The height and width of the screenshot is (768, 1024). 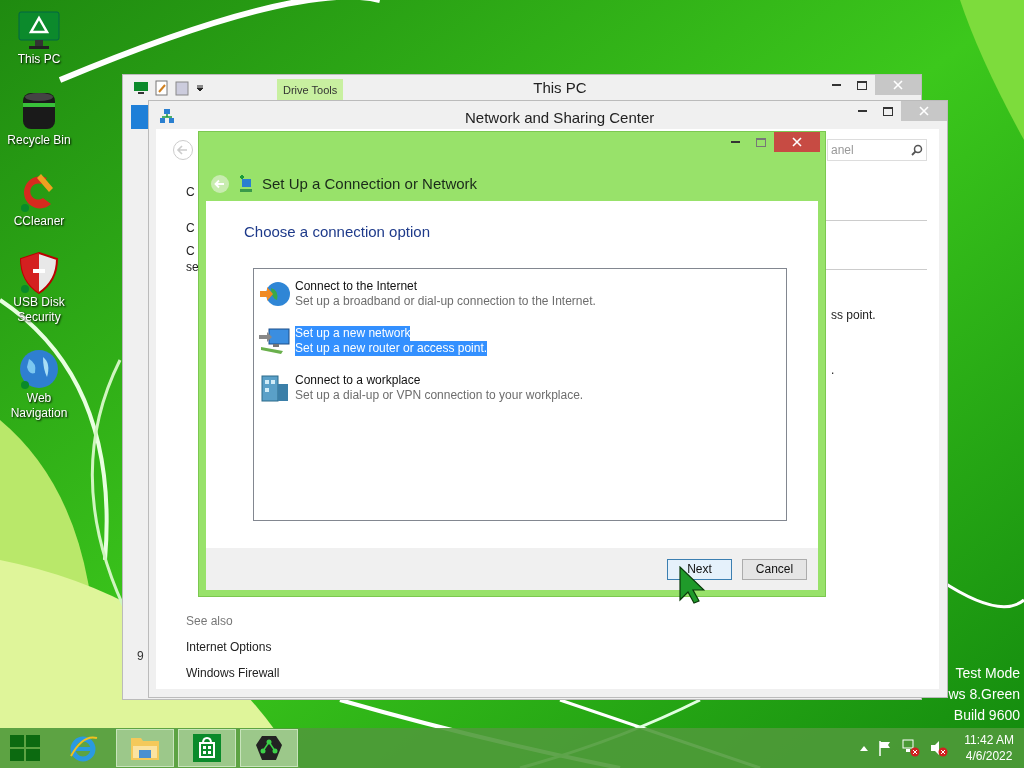 I want to click on desktop-icon-label: CCleaner, so click(x=39, y=221).